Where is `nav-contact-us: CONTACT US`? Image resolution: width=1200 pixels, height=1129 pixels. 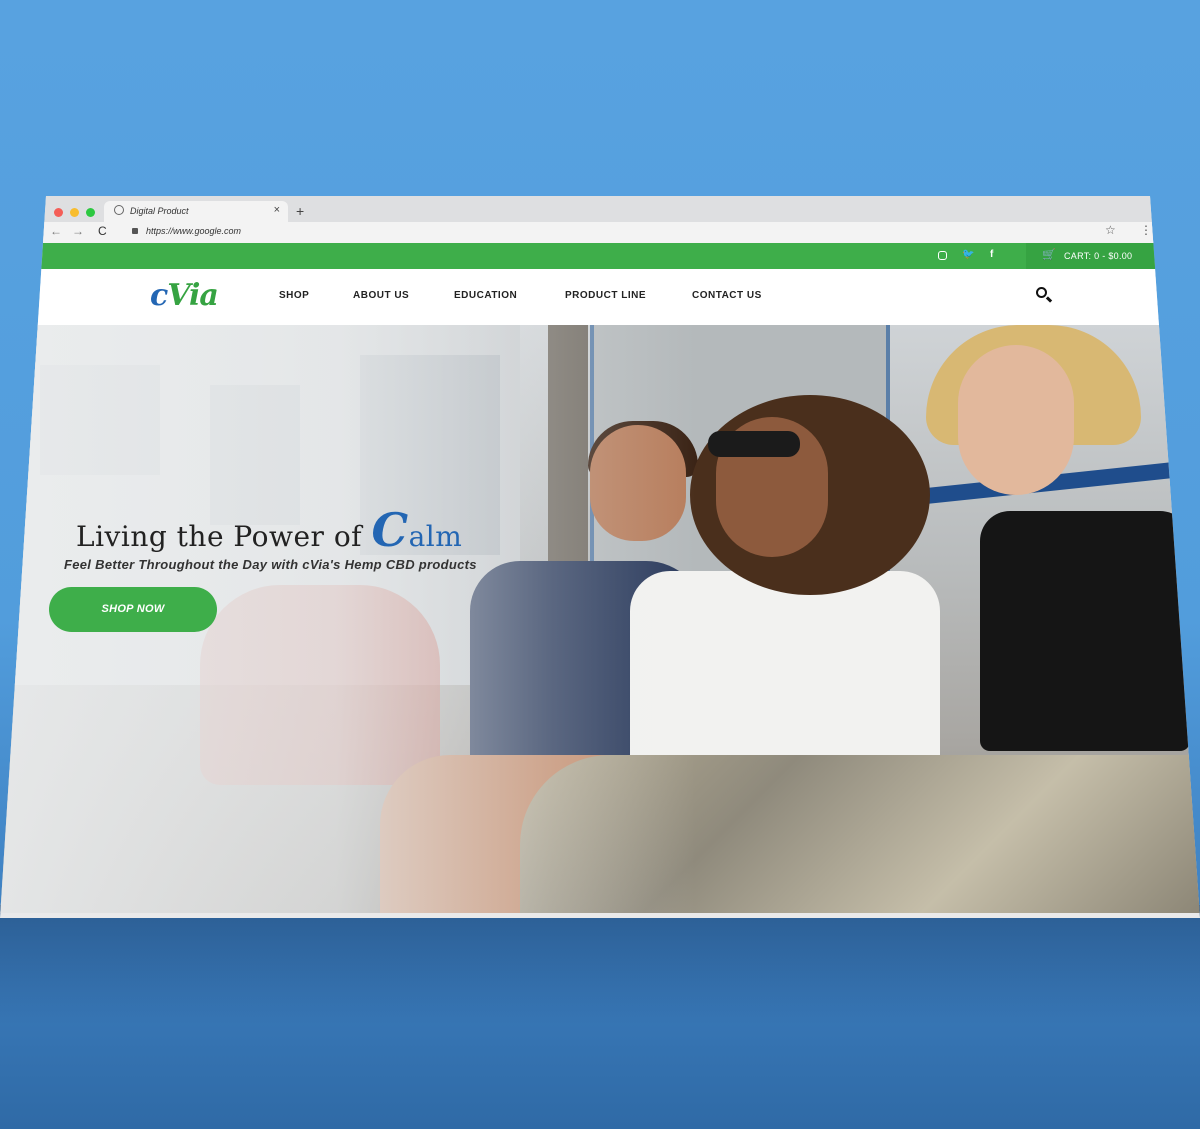
nav-contact-us: CONTACT US is located at coordinates (727, 295).